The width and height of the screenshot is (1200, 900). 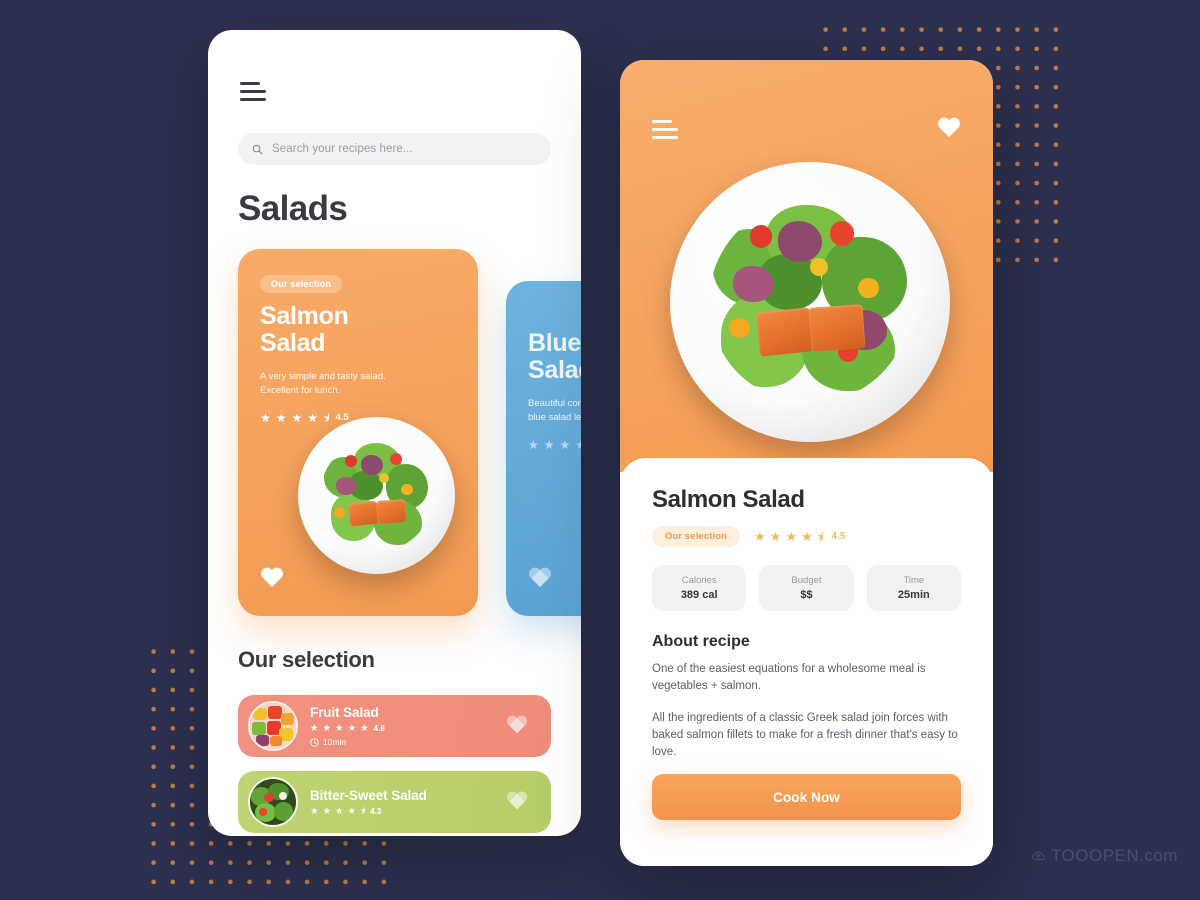 I want to click on detail-hero, so click(x=806, y=266).